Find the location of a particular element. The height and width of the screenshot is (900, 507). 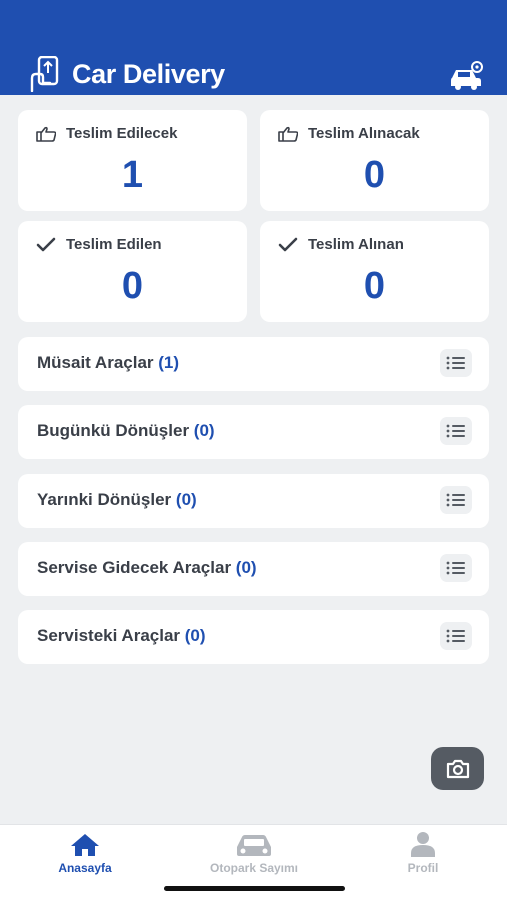

list-row-tomorrow-returns: Yarınki Dönüşler (0) is located at coordinates (253, 501).